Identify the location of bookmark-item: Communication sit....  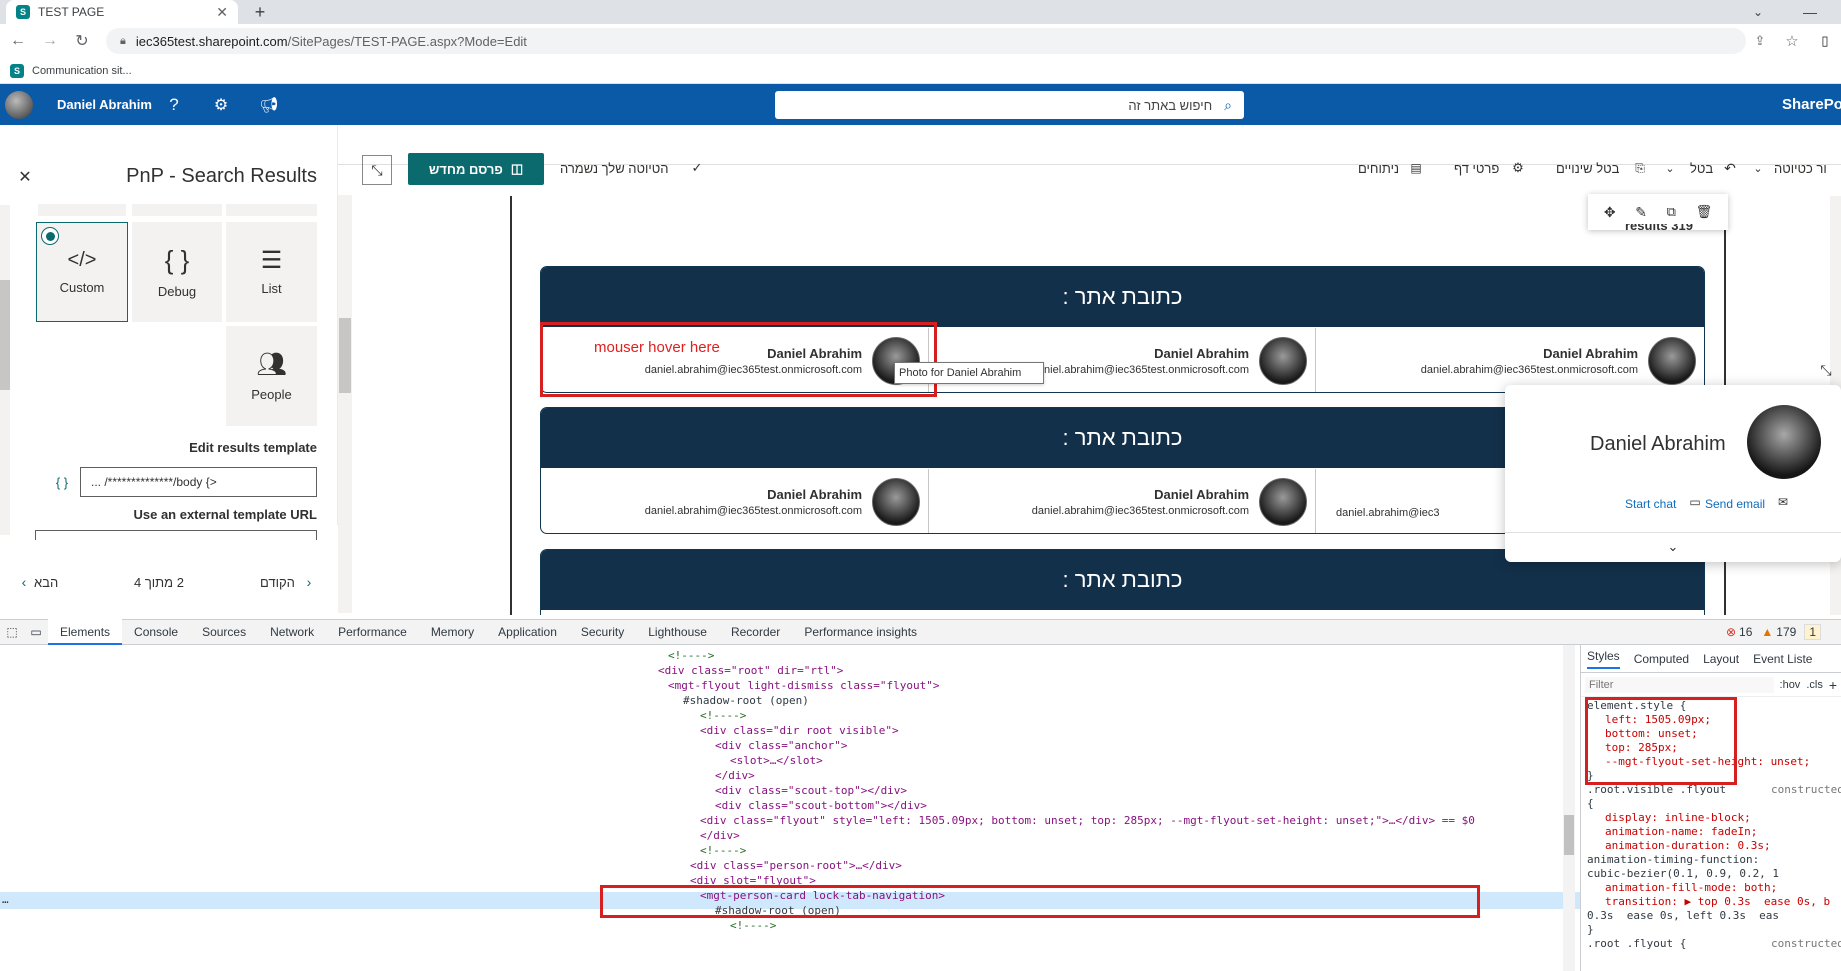
(82, 71).